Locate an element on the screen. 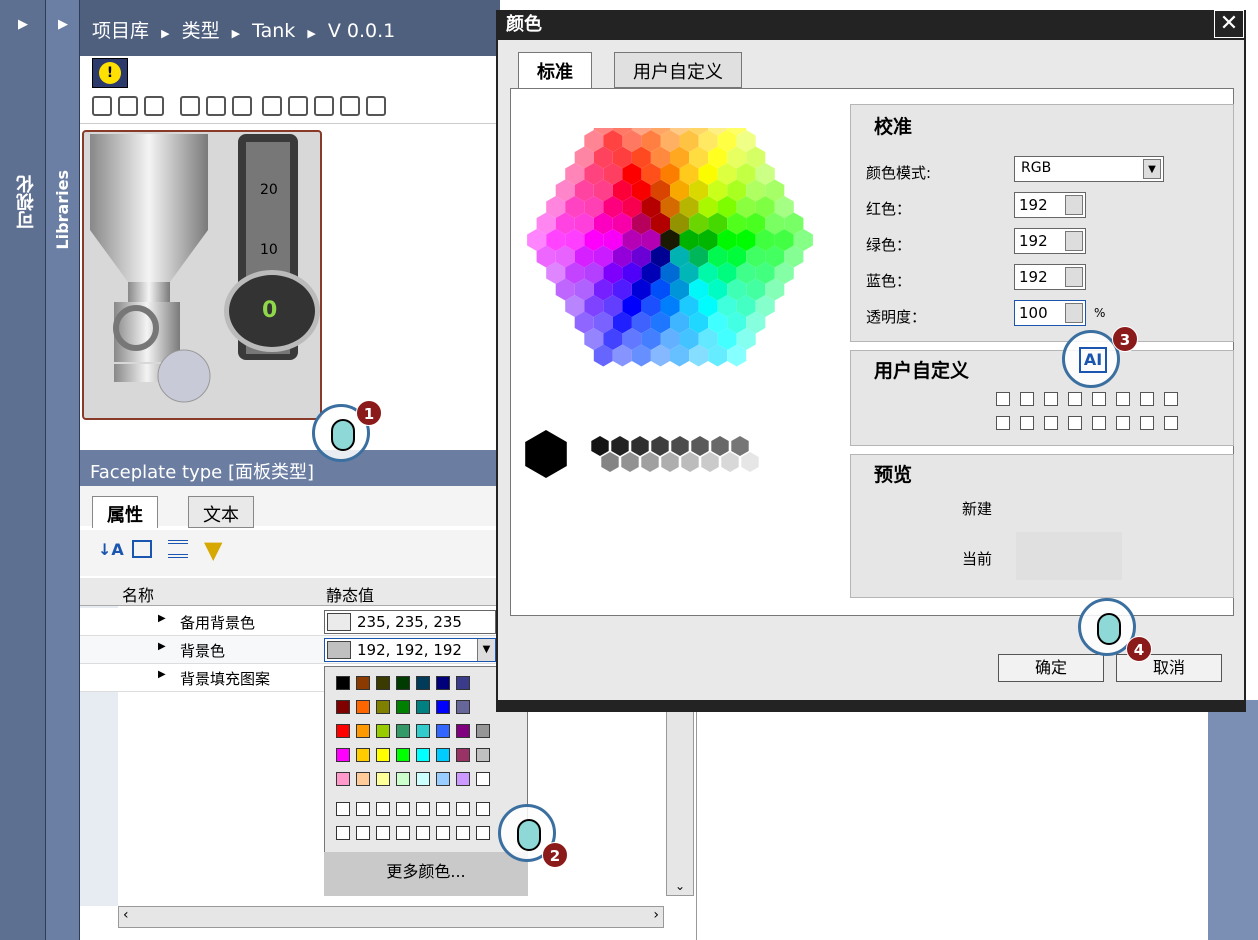  align-center-icon is located at coordinates (216, 106).